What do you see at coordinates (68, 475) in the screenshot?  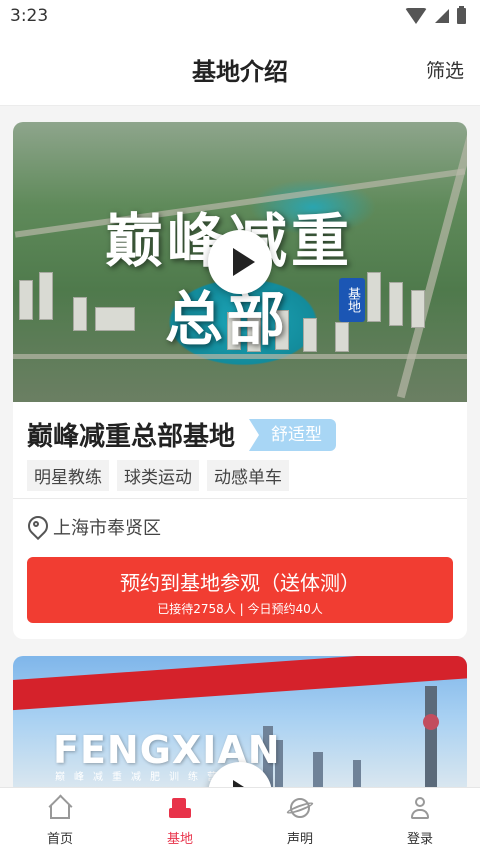 I see `feature-tag: 明星教练` at bounding box center [68, 475].